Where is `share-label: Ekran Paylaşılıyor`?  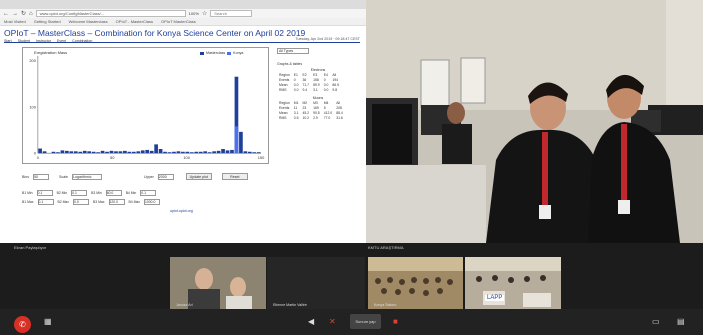 share-label: Ekran Paylaşılıyor is located at coordinates (30, 247).